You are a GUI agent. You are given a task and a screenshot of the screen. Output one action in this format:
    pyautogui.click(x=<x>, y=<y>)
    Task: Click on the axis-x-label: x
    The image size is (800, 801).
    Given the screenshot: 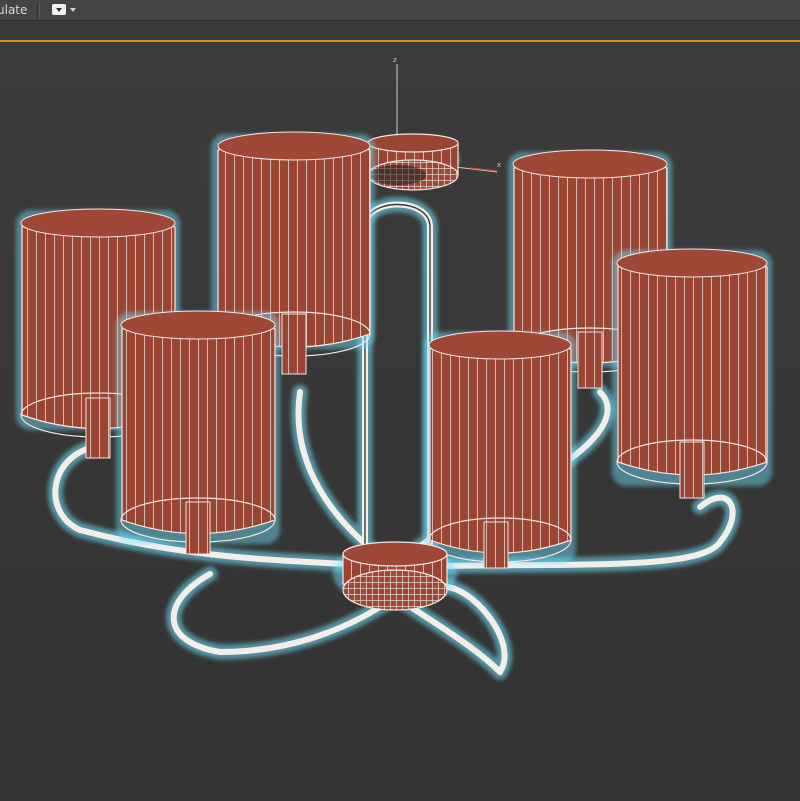 What is the action you would take?
    pyautogui.click(x=499, y=165)
    